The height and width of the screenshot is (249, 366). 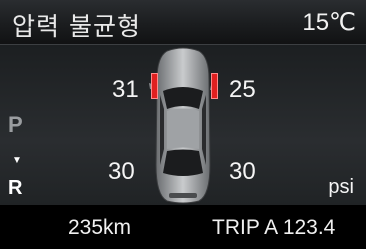 What do you see at coordinates (76, 26) in the screenshot?
I see `page-title: 압력 불균형` at bounding box center [76, 26].